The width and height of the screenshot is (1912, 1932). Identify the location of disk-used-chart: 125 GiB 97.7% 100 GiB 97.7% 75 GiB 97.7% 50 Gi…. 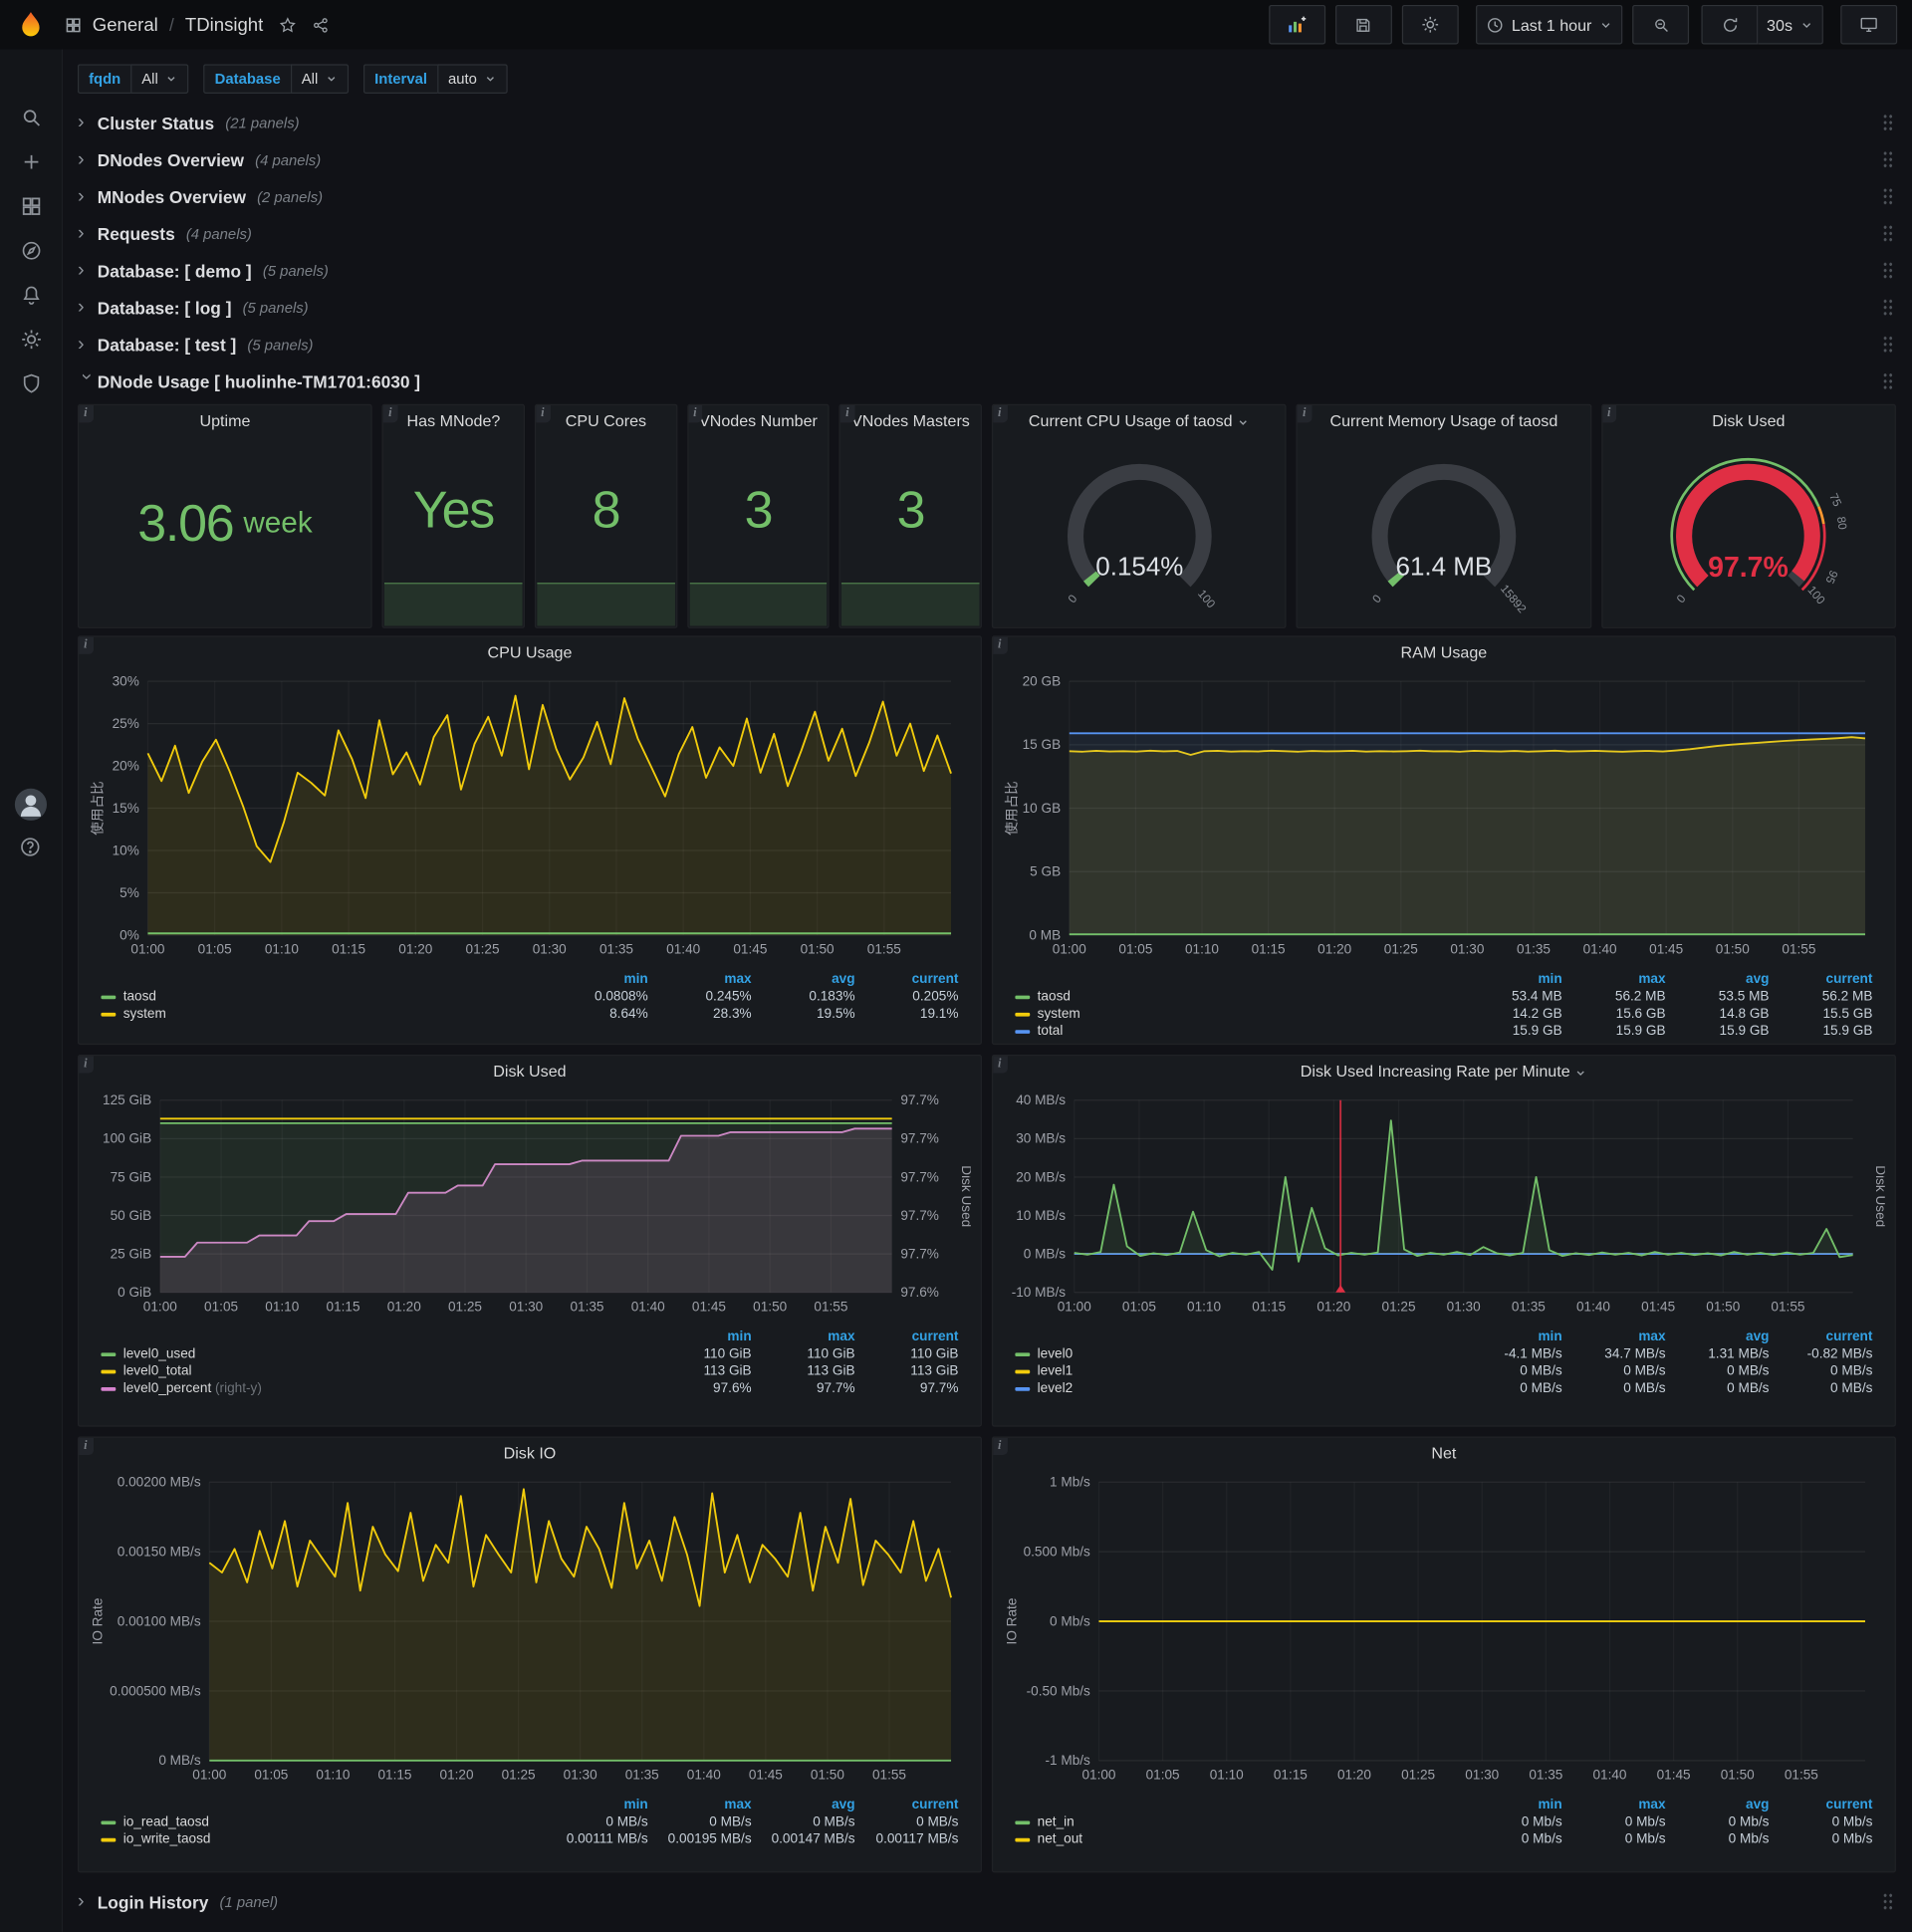
(531, 1207).